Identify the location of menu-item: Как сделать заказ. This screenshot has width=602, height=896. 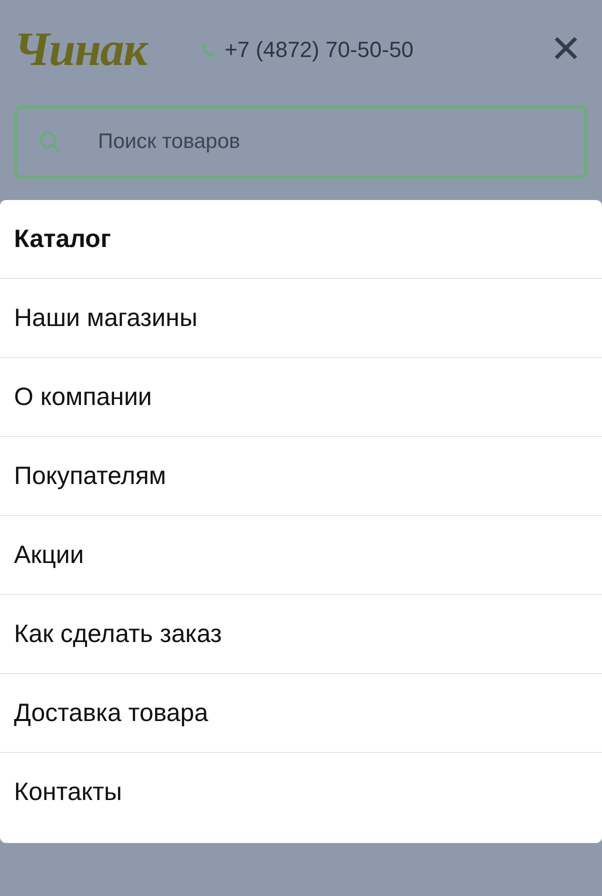
(301, 634).